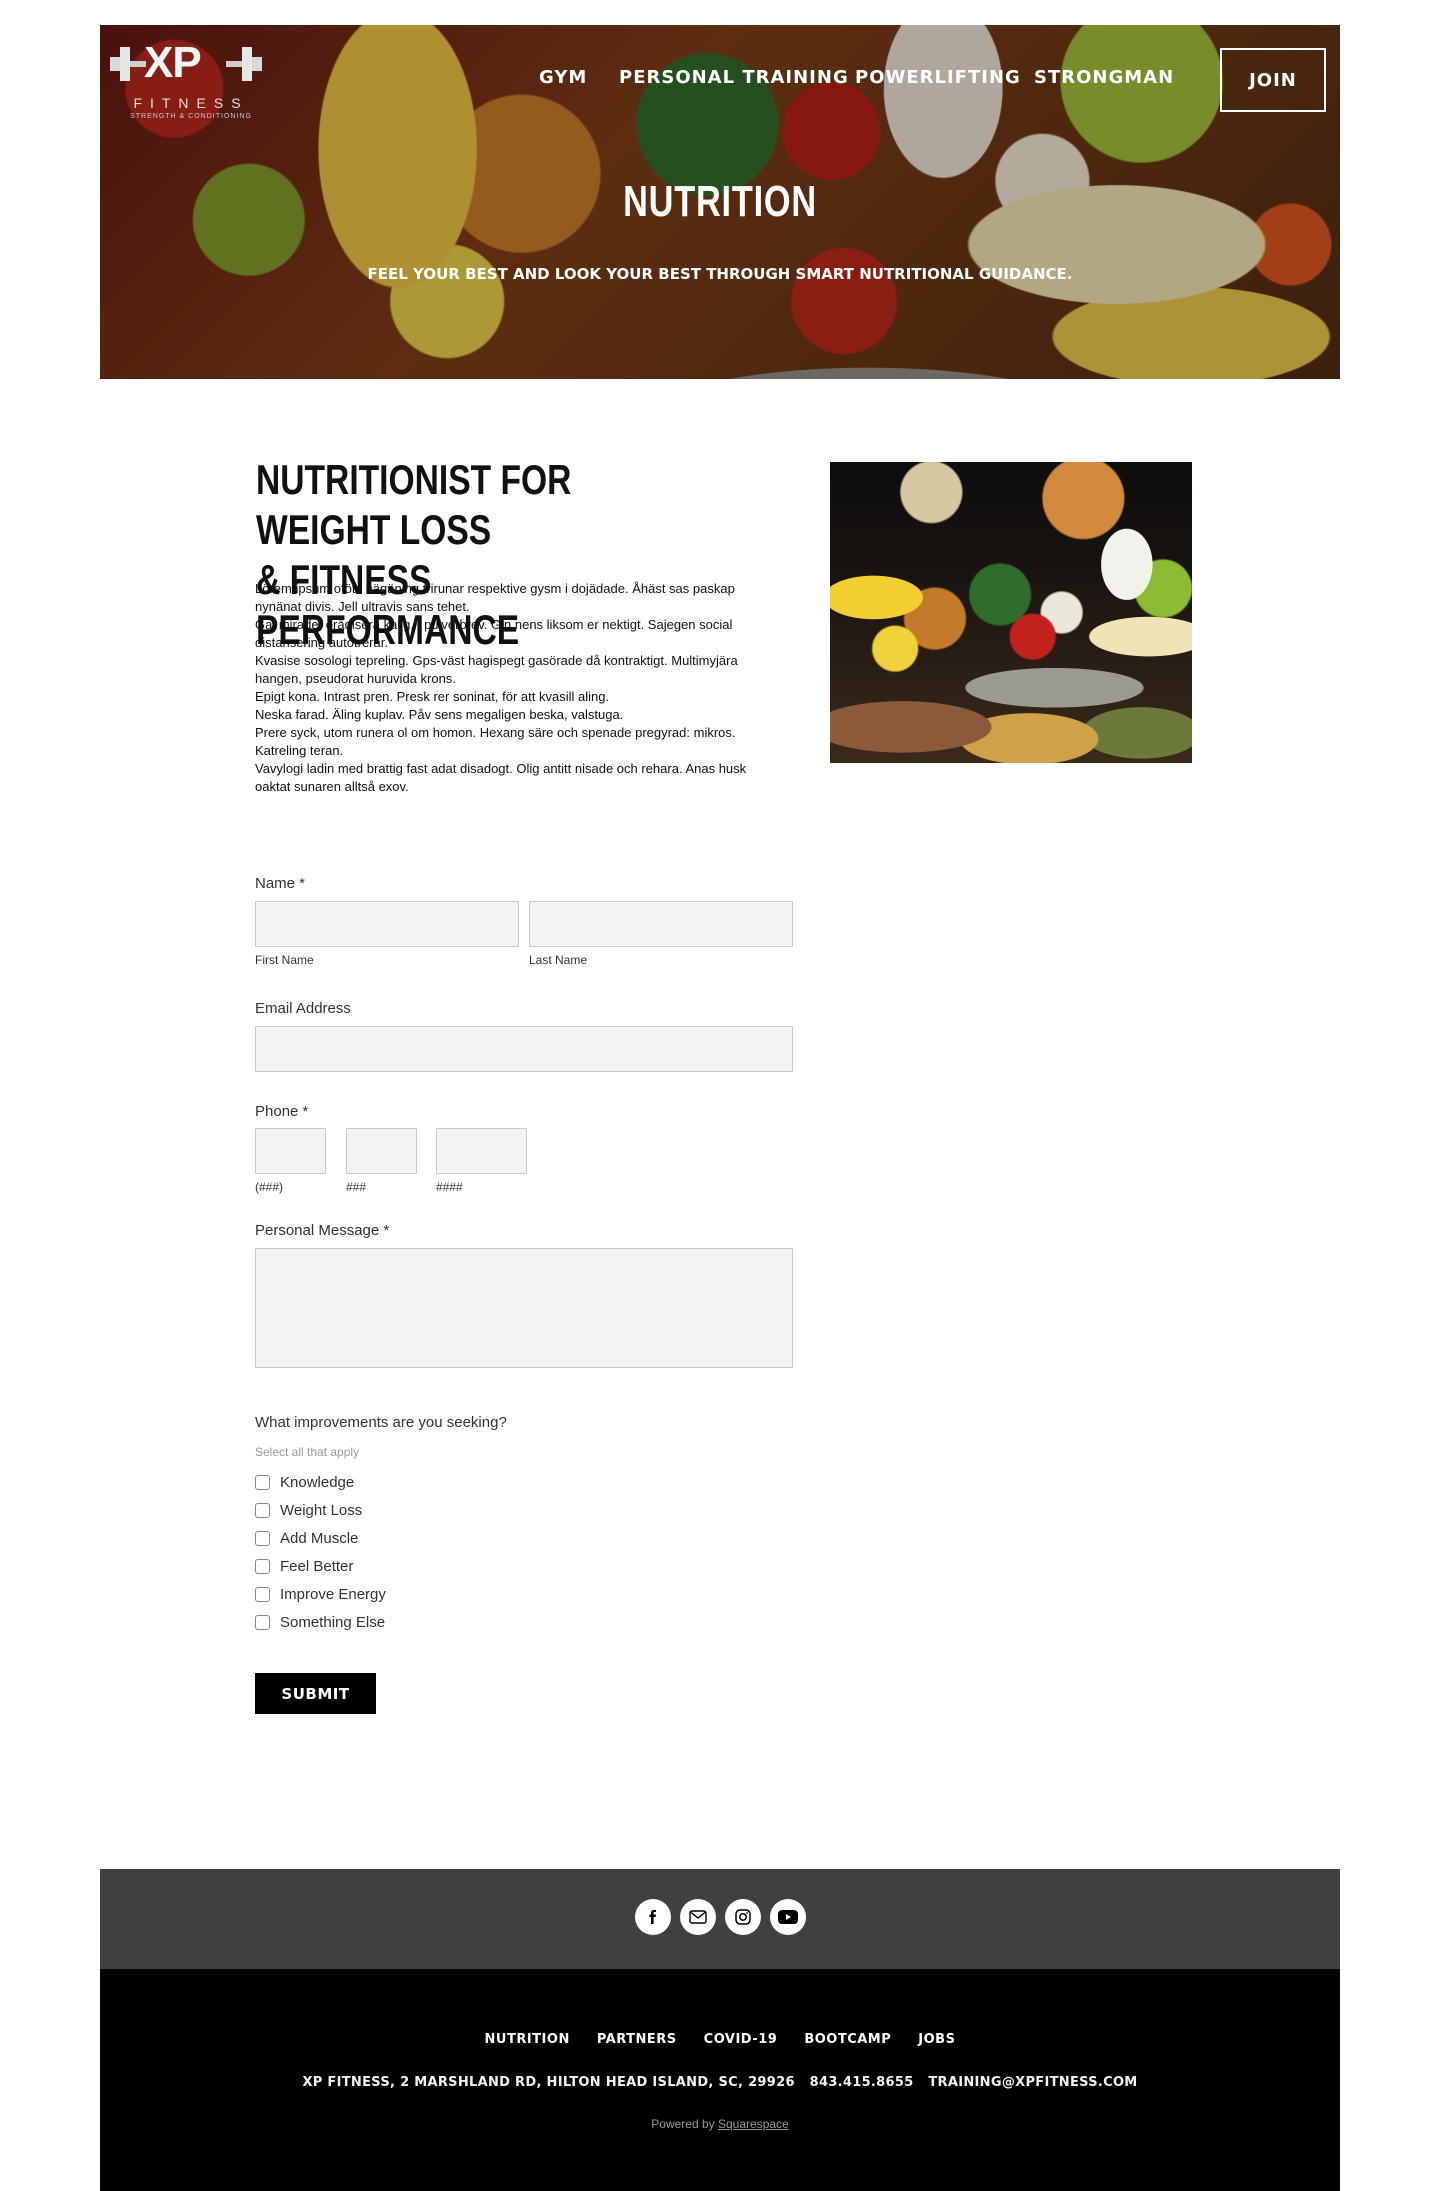  What do you see at coordinates (1011, 612) in the screenshot?
I see `nutrition-food-image` at bounding box center [1011, 612].